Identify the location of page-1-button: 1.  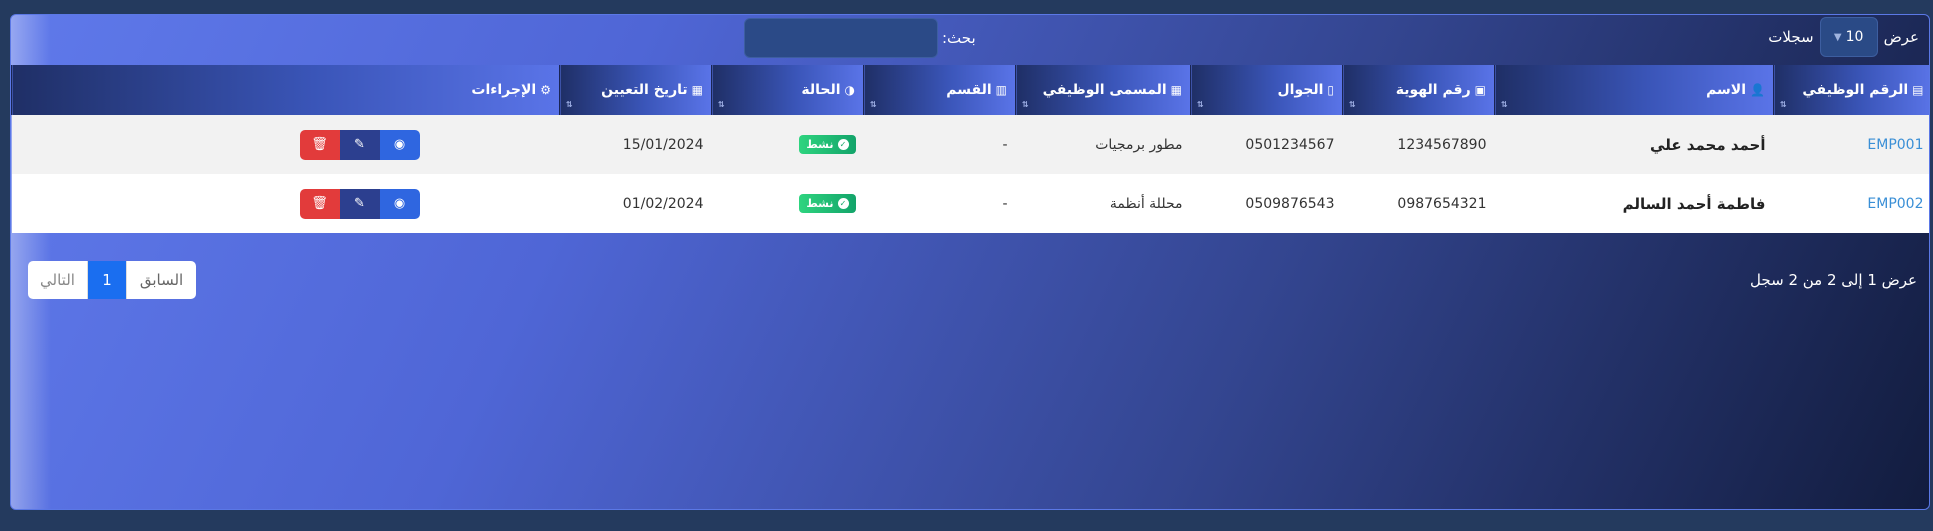
(107, 280).